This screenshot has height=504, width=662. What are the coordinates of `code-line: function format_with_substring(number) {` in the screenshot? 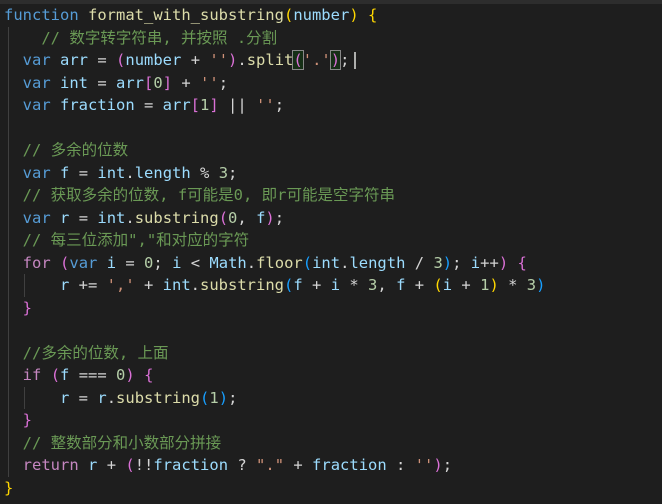 It's located at (190, 15).